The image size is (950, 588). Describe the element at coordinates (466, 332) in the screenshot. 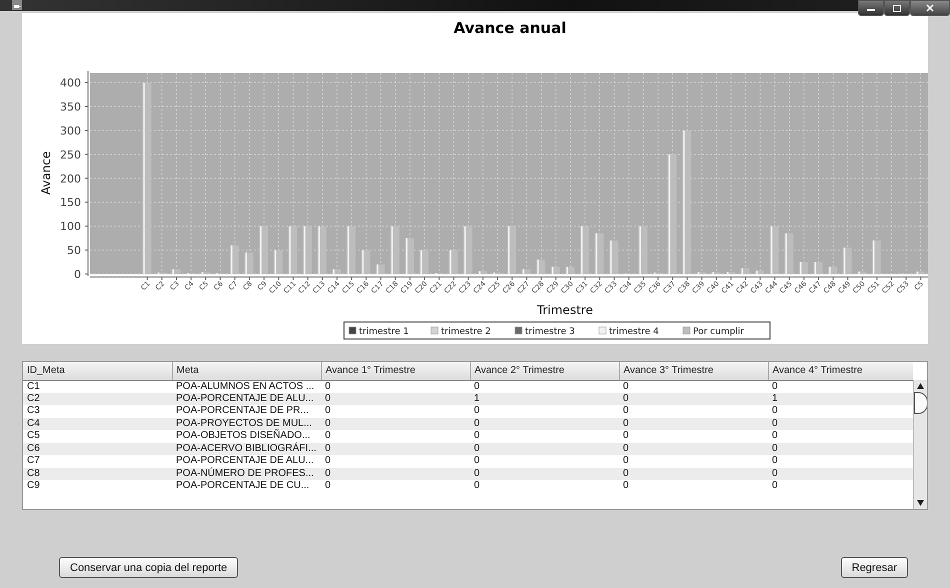

I see `legend-label: trimestre 2` at that location.